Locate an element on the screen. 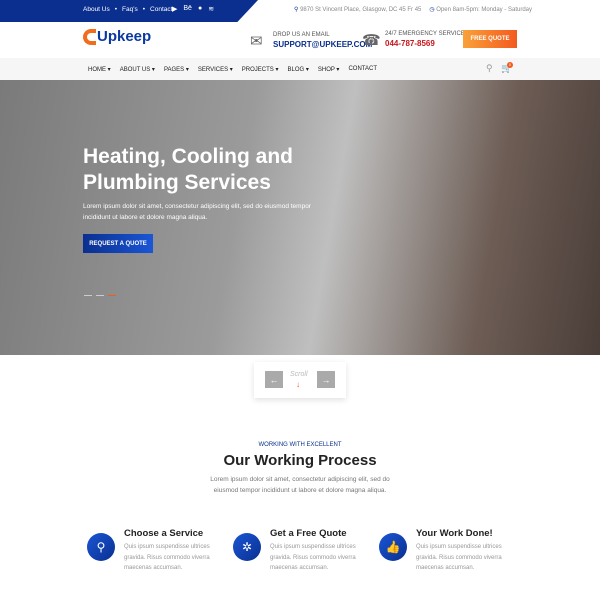 Image resolution: width=600 pixels, height=600 pixels. step-title: Your Work Done! is located at coordinates (454, 533).